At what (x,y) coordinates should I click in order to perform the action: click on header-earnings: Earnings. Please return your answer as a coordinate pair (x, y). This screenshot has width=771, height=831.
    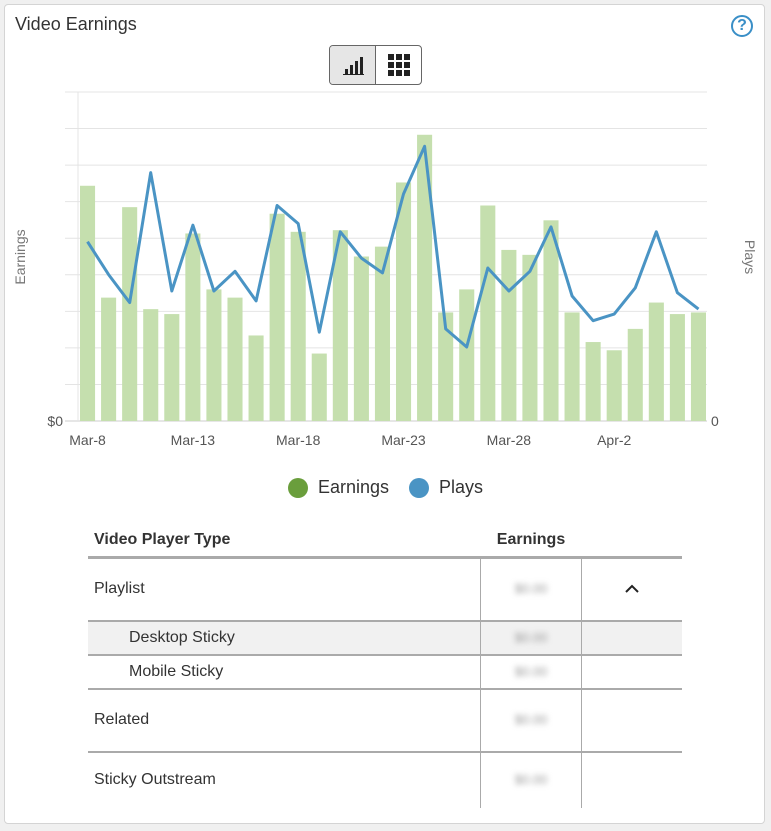
    Looking at the image, I should click on (531, 541).